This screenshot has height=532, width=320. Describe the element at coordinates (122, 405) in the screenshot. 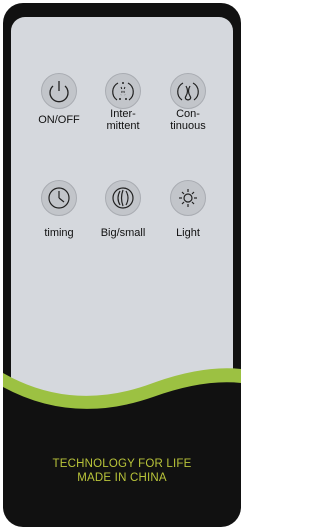

I see `green-wave` at that location.